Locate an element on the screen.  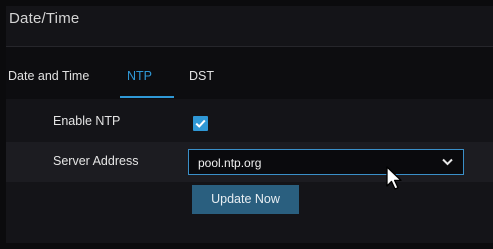
server-address-label: Server Address is located at coordinates (96, 161).